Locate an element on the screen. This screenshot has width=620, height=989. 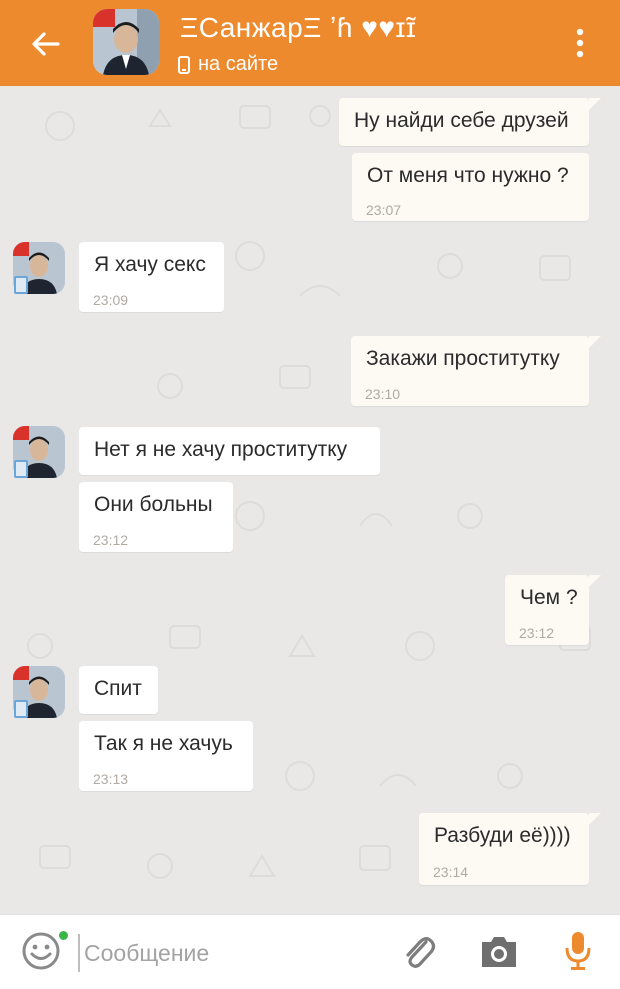
message-text: От меня что нужно ? is located at coordinates (468, 175).